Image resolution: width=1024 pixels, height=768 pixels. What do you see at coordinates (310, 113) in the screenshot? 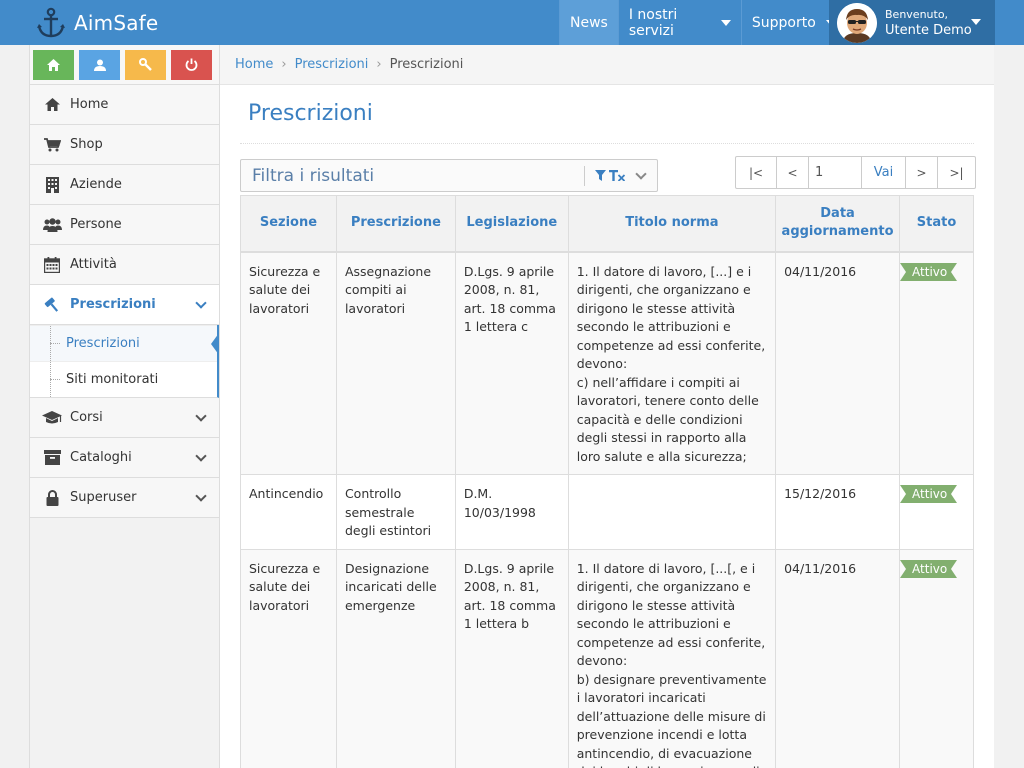
I see `page-title: Prescrizioni` at bounding box center [310, 113].